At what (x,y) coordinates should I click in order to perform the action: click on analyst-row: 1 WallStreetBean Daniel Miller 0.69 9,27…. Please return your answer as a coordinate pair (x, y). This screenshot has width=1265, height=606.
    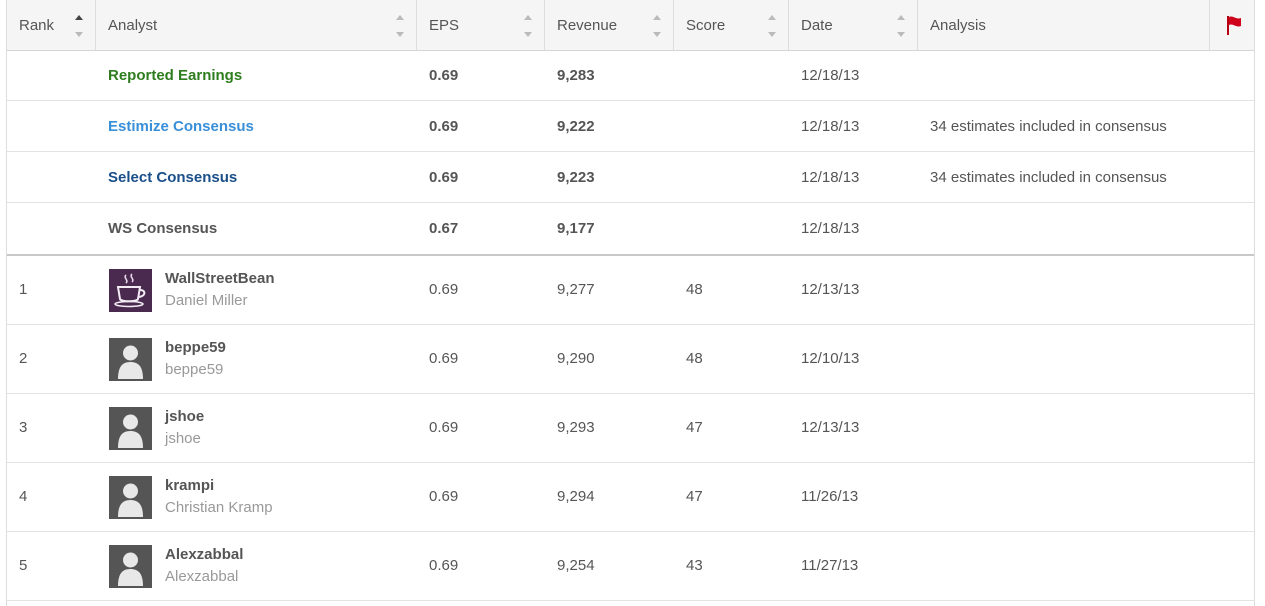
    Looking at the image, I should click on (630, 290).